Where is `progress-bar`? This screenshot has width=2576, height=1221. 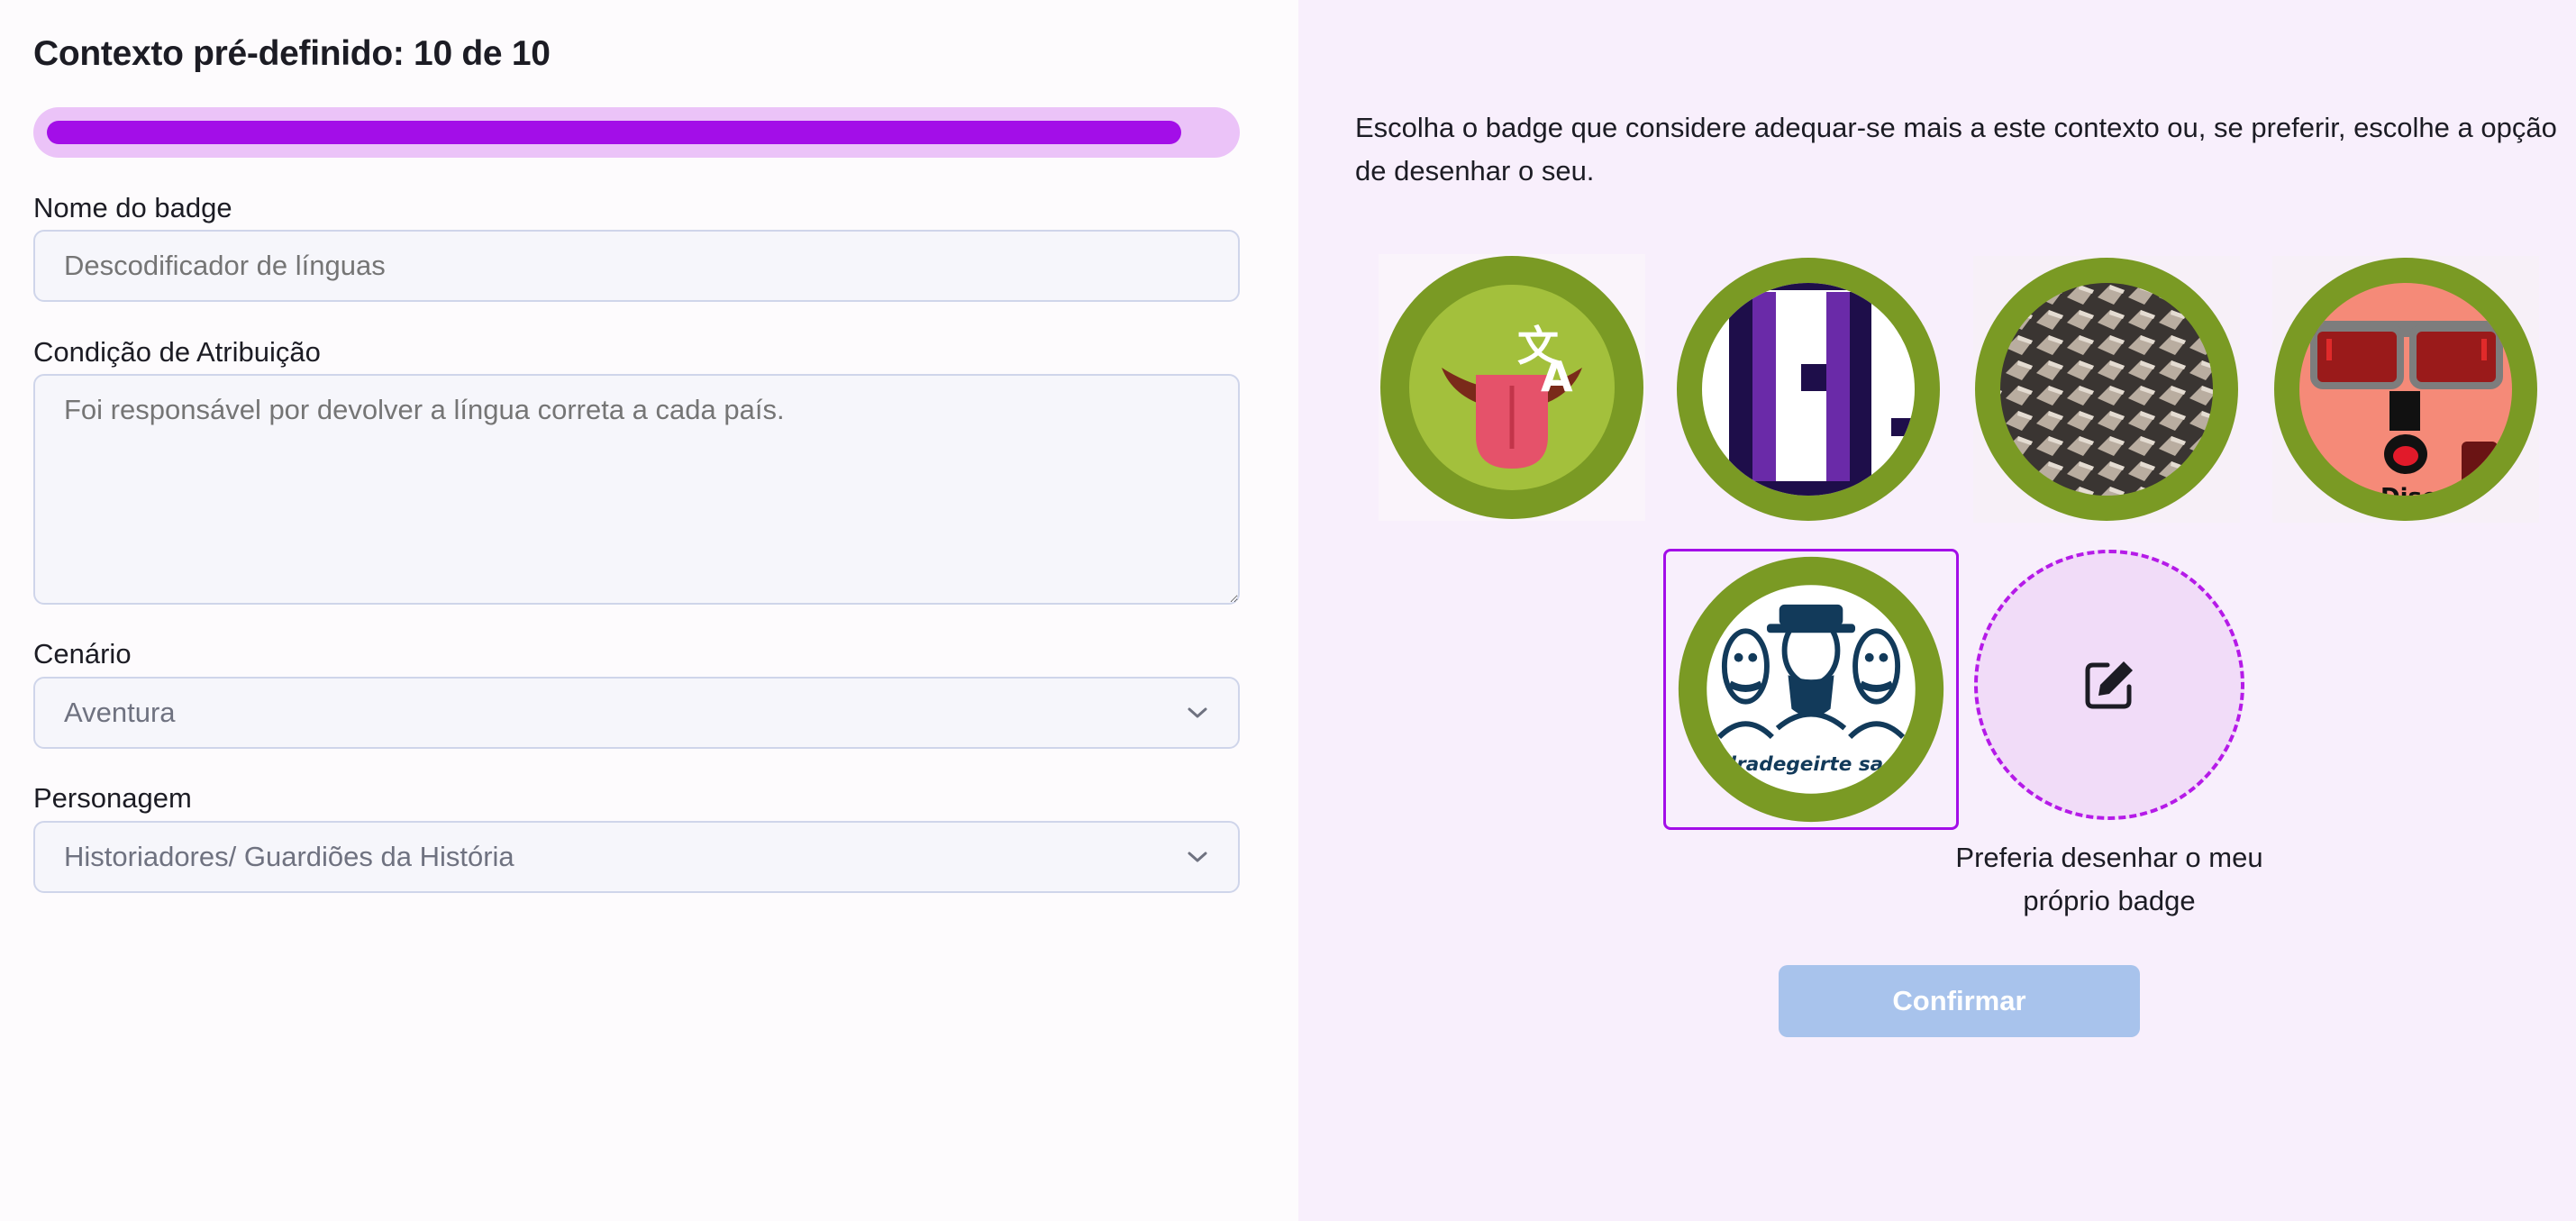 progress-bar is located at coordinates (636, 132).